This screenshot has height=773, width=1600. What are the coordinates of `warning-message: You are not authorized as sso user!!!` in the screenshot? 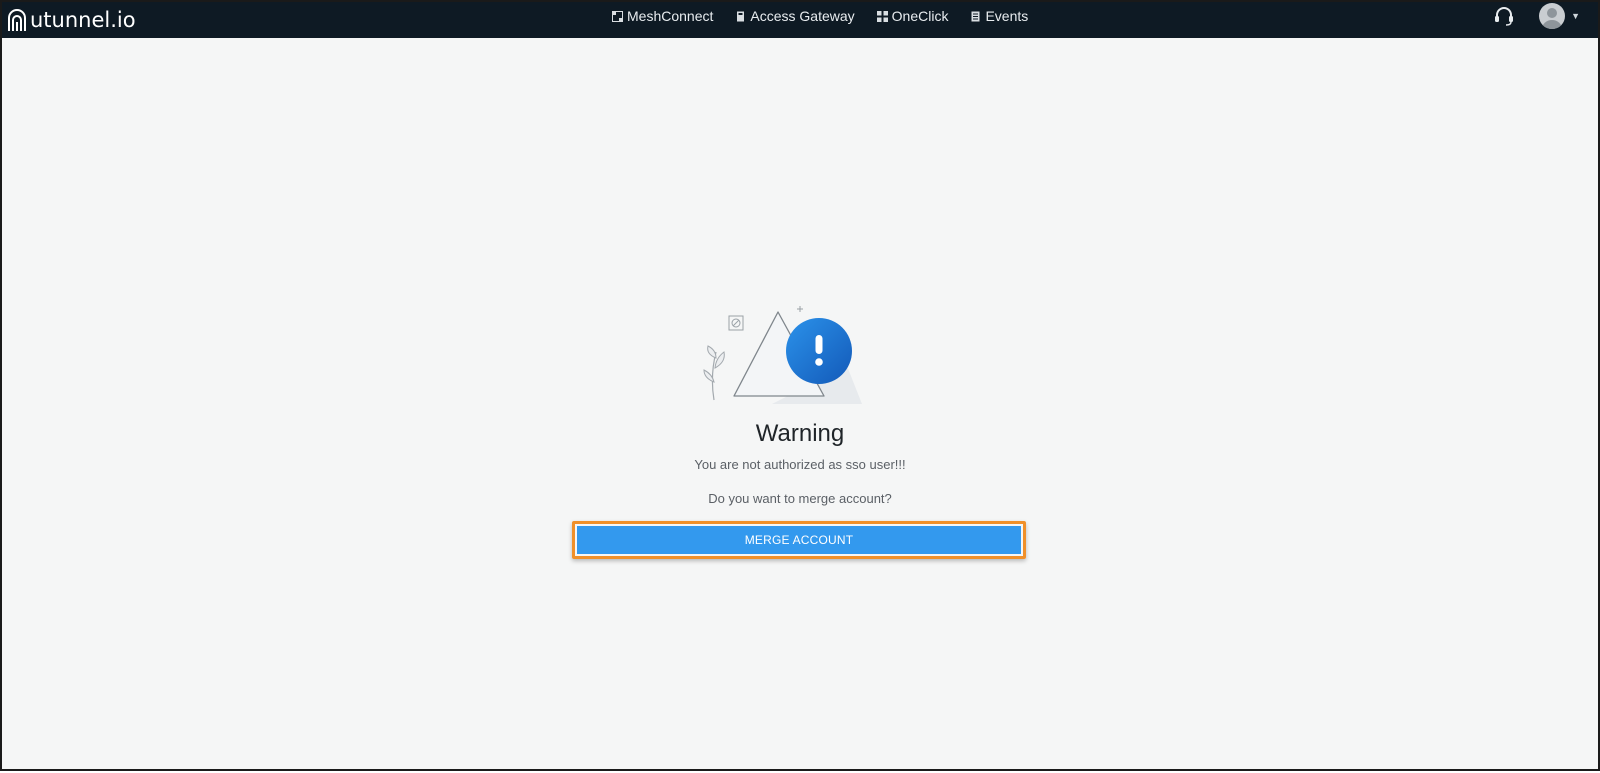 It's located at (800, 464).